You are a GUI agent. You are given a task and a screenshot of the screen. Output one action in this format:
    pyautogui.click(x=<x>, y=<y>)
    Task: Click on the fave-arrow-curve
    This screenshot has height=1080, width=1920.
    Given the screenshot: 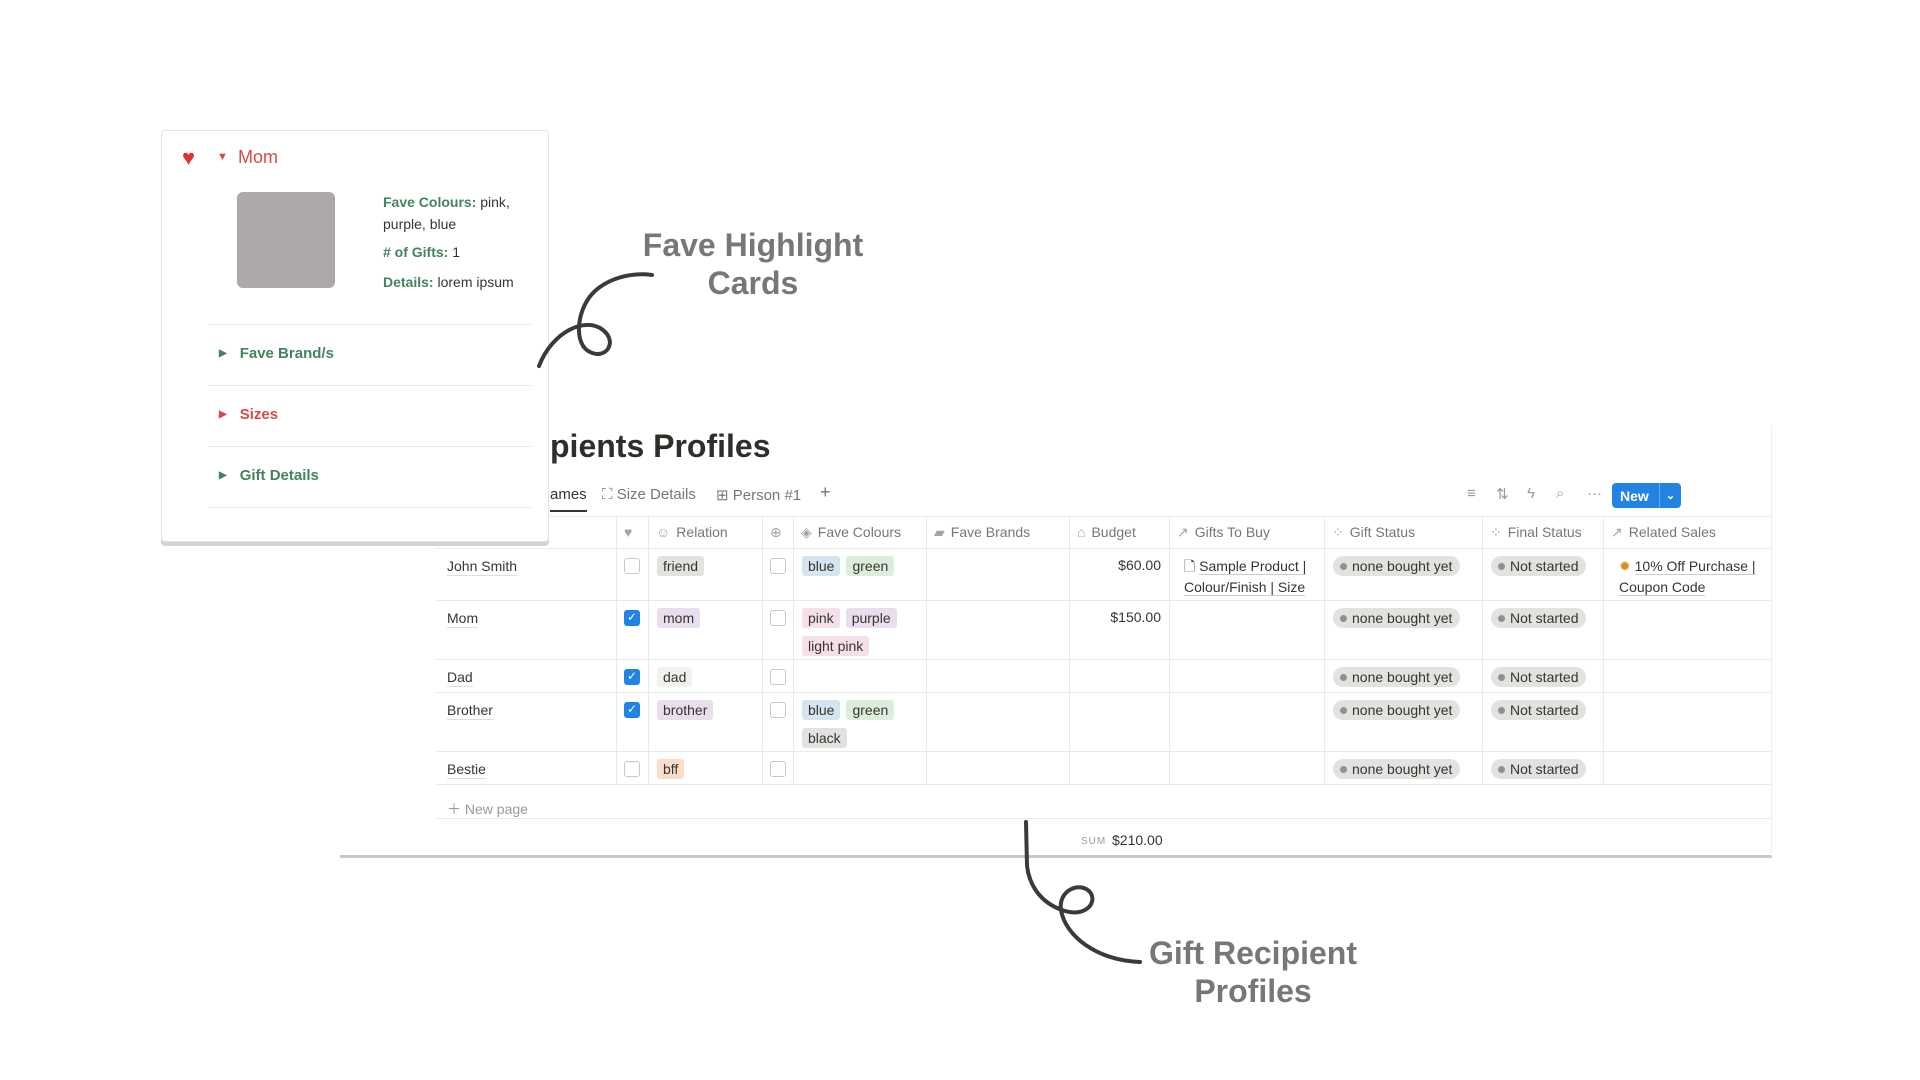 What is the action you would take?
    pyautogui.click(x=595, y=320)
    